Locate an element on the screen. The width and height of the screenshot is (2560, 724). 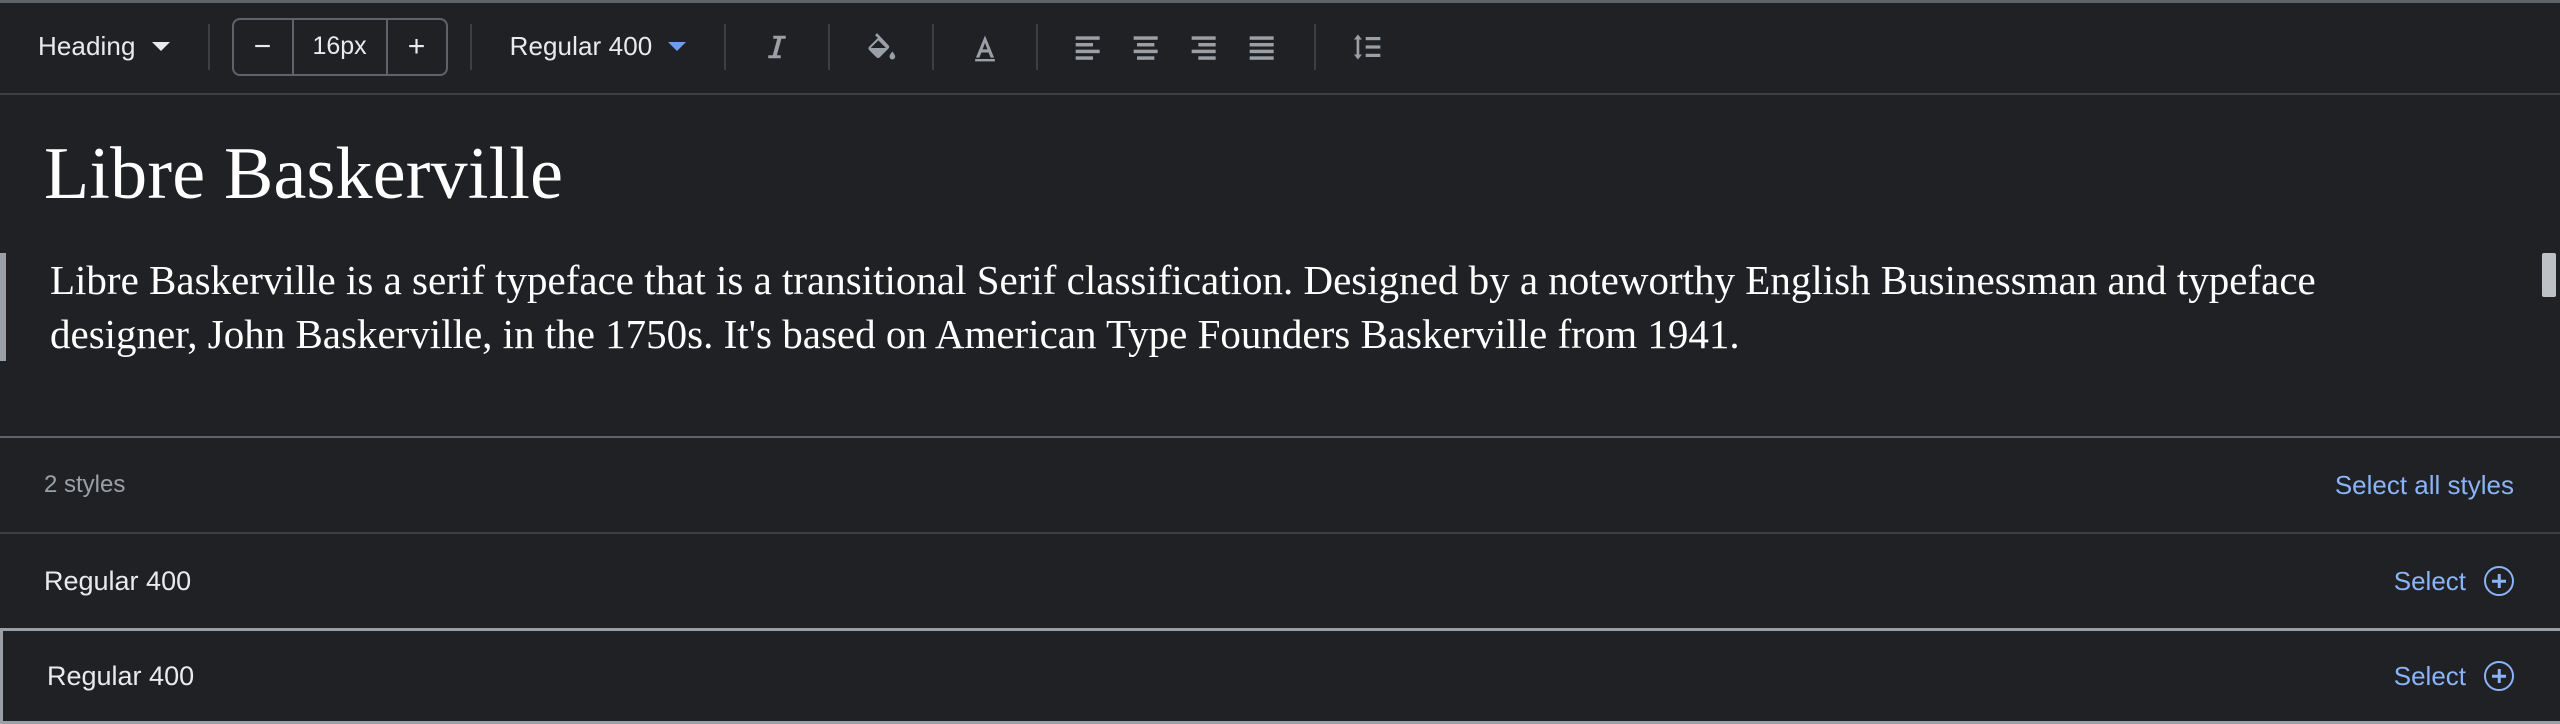
font-size-value: 16px is located at coordinates (340, 47).